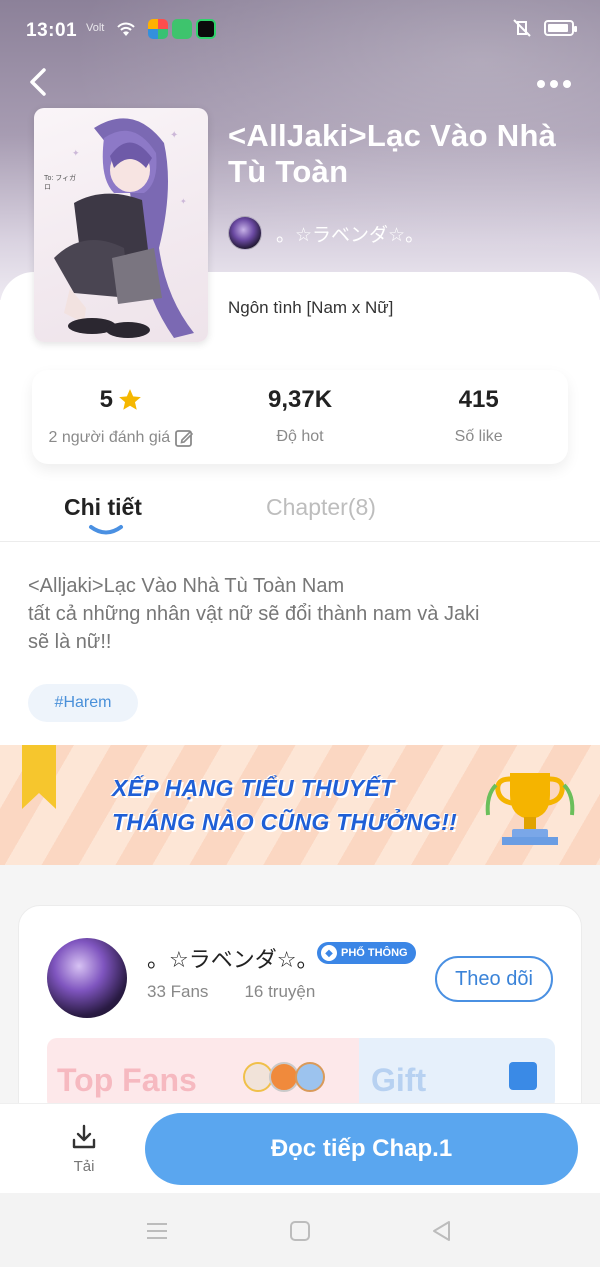 The image size is (600, 1267). I want to click on description-line: sẽ là nữ!!, so click(70, 642).